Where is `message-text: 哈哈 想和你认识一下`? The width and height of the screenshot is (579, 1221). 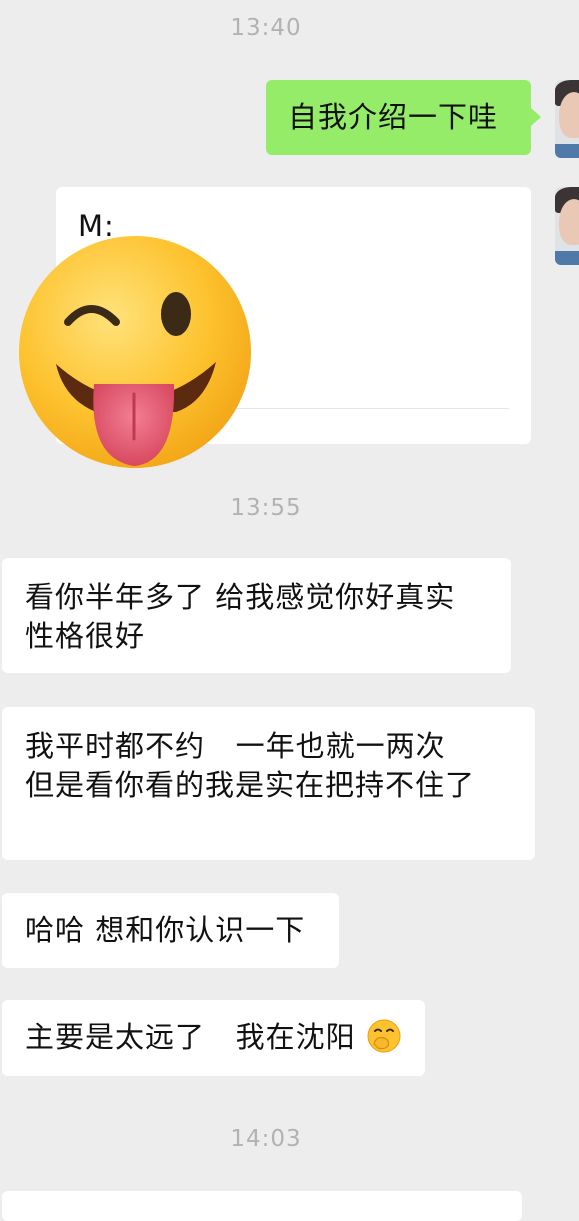
message-text: 哈哈 想和你认识一下 is located at coordinates (165, 930).